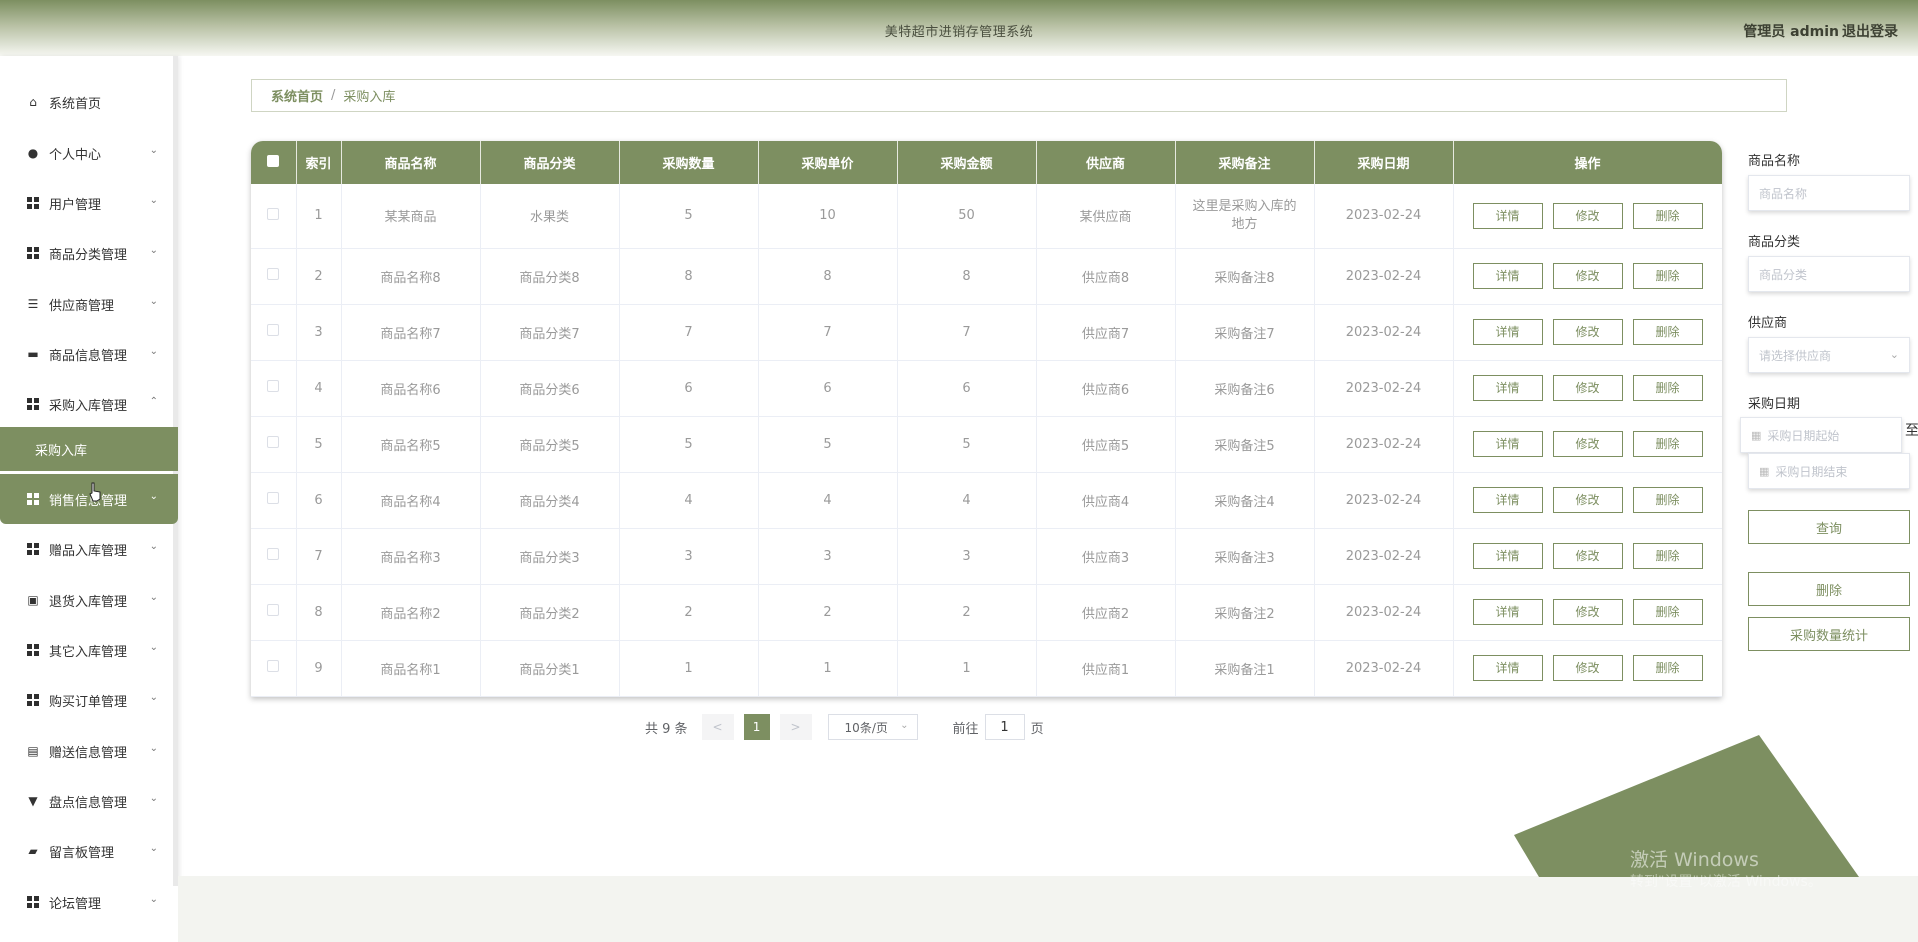 The image size is (1918, 942). Describe the element at coordinates (1829, 471) in the screenshot. I see `filter-date-end-input: ▦ 采购日期结束` at that location.